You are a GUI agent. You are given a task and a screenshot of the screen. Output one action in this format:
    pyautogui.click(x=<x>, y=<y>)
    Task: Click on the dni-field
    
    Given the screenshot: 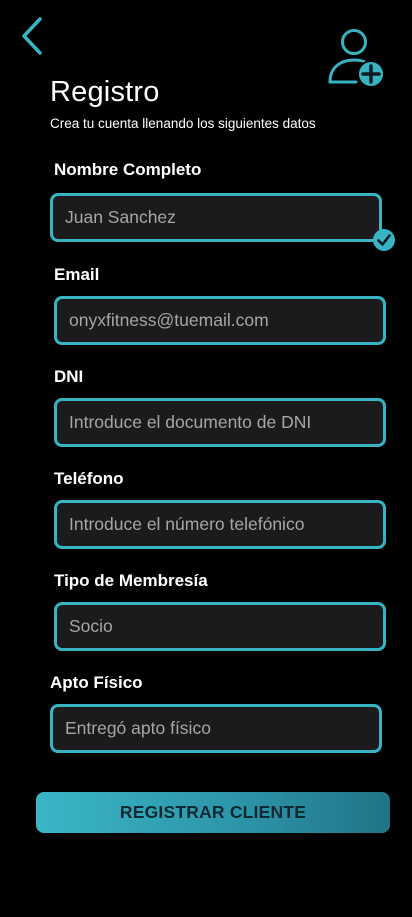 What is the action you would take?
    pyautogui.click(x=220, y=422)
    